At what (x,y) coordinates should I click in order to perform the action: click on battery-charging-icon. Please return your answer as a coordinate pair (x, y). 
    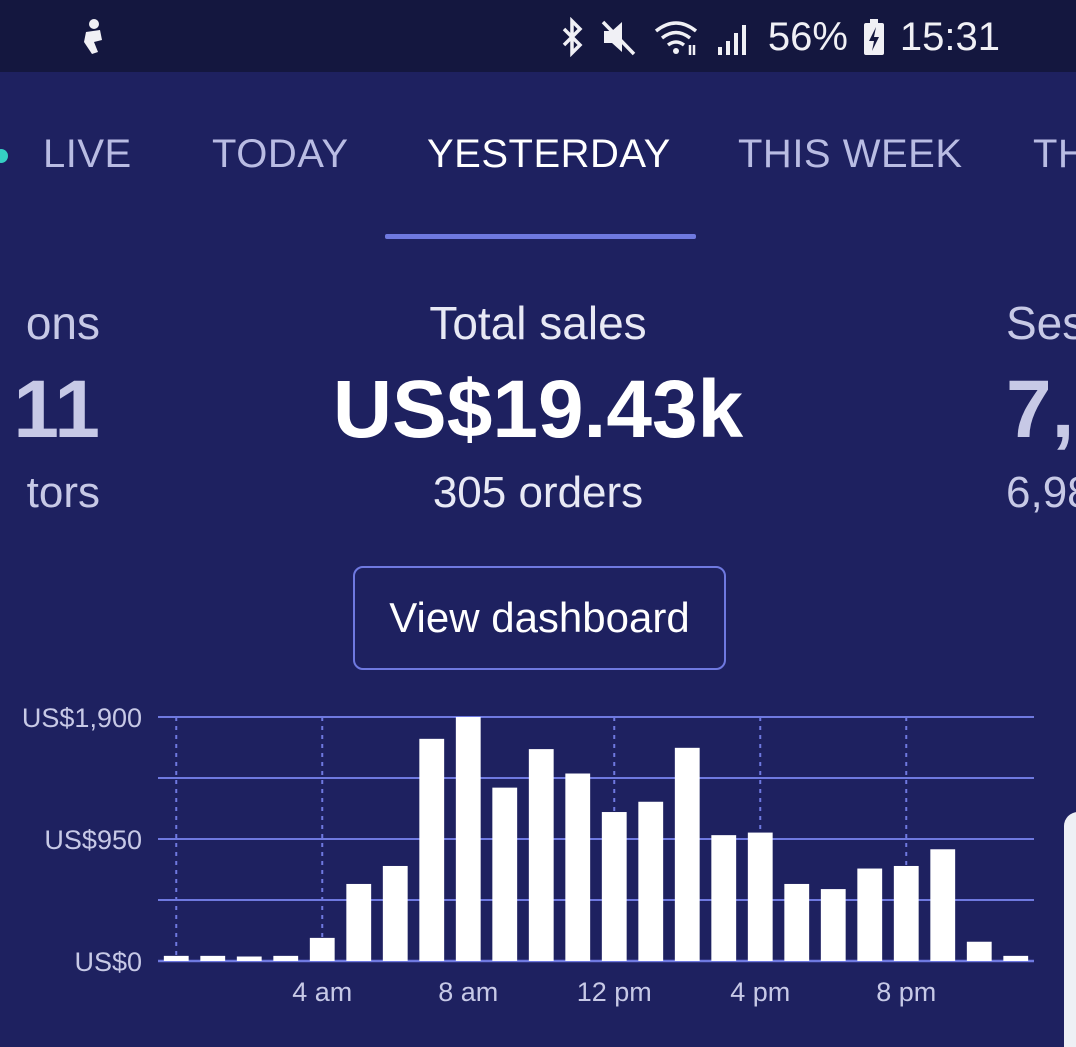
    Looking at the image, I should click on (874, 37).